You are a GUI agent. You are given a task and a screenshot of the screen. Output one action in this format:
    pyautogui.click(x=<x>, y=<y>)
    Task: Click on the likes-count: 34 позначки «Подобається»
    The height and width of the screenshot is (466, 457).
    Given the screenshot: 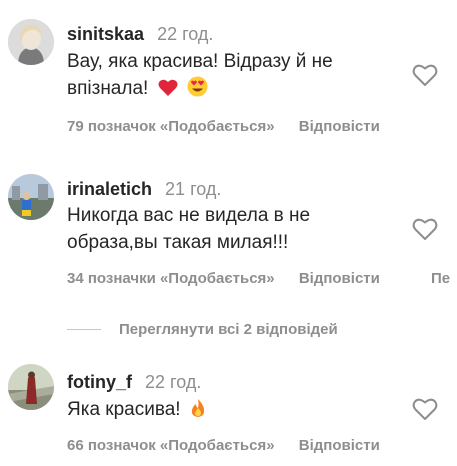 What is the action you would take?
    pyautogui.click(x=171, y=278)
    